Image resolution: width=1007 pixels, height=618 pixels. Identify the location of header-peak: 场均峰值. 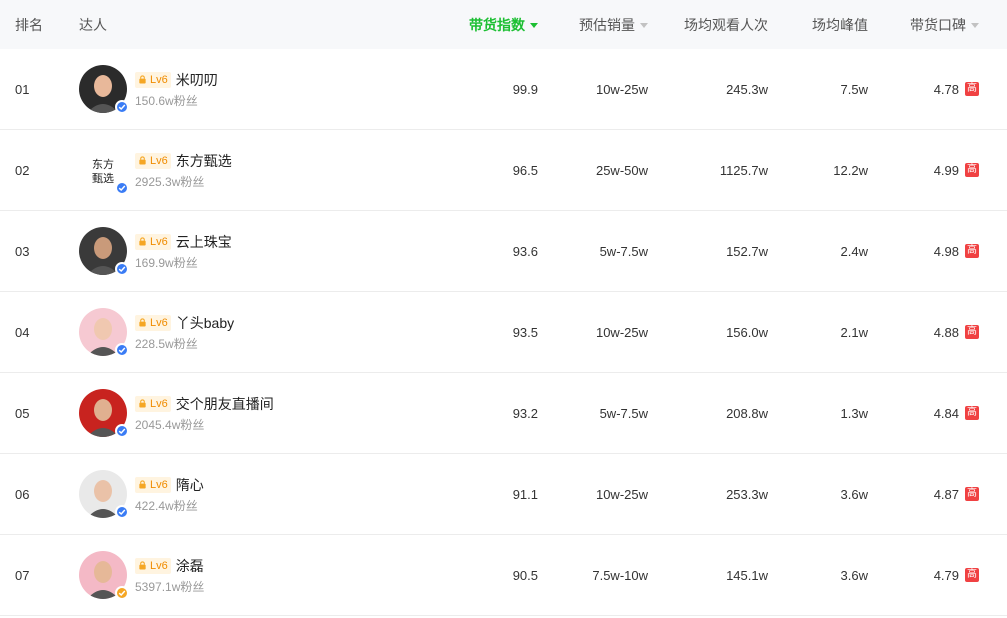
(840, 24).